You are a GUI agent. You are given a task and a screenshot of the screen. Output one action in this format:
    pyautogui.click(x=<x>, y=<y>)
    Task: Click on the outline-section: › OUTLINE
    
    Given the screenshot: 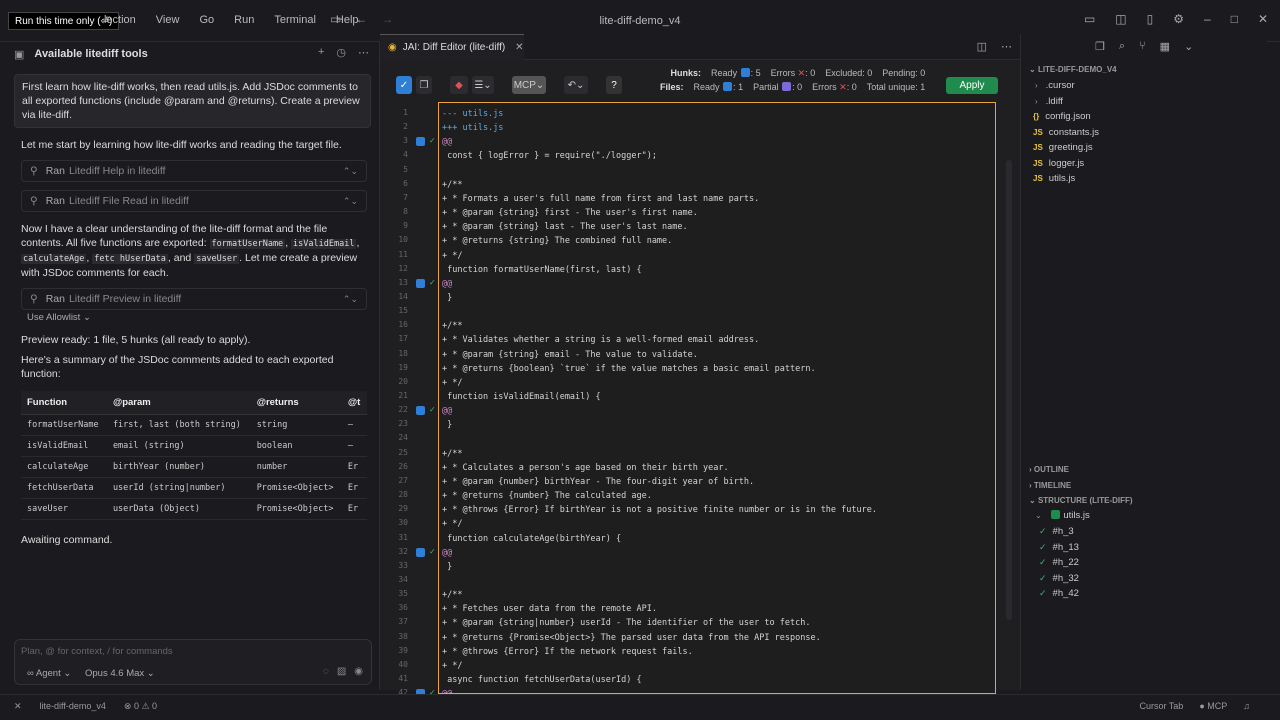 What is the action you would take?
    pyautogui.click(x=1045, y=470)
    